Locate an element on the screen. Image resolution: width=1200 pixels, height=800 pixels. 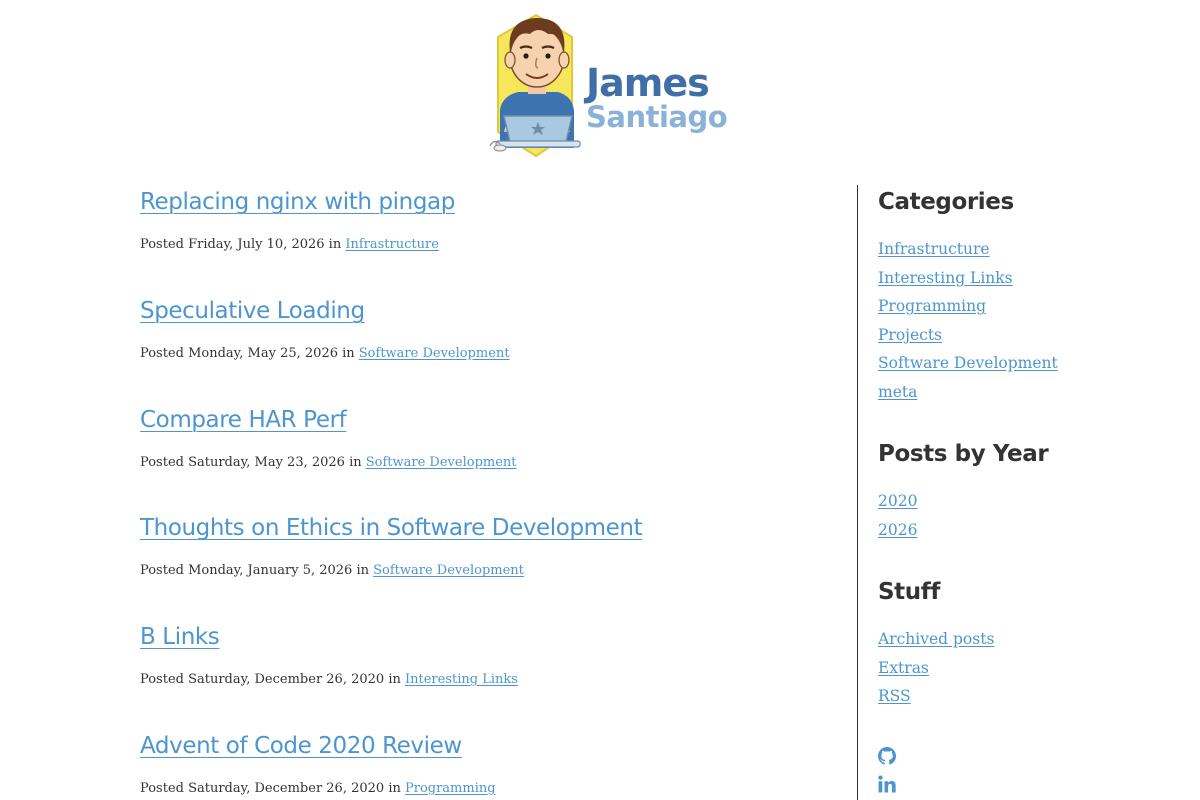
linkedin-link is located at coordinates (888, 785).